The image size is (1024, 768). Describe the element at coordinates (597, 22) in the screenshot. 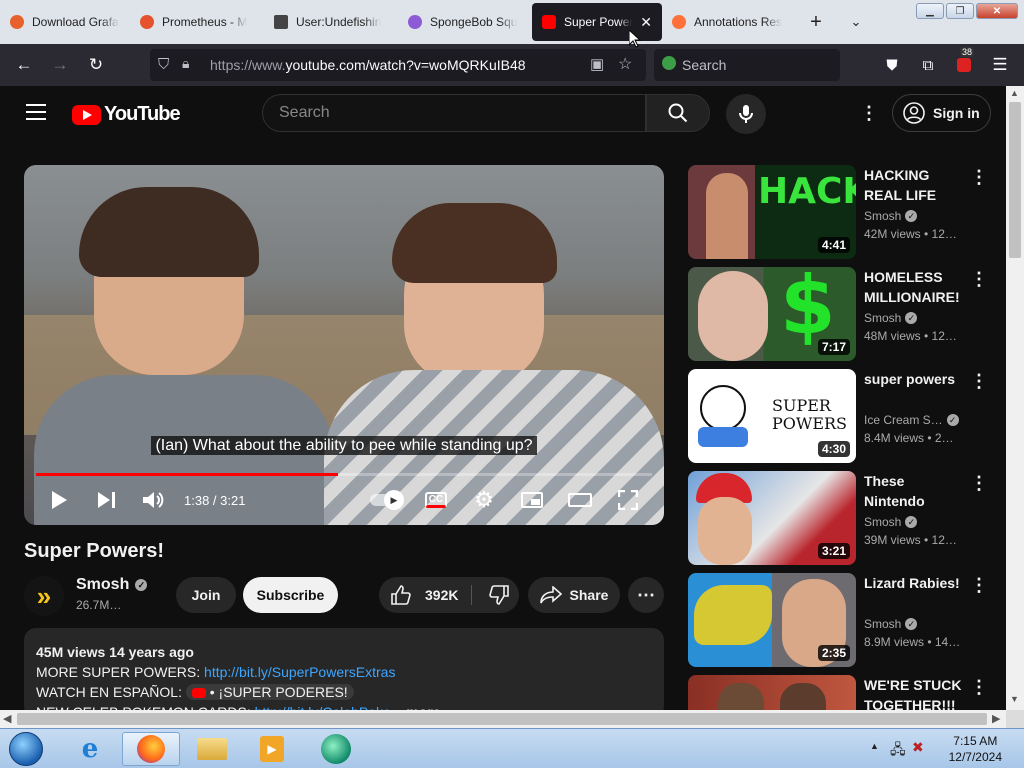

I see `tab-super-powers: Super Powers ✕` at that location.